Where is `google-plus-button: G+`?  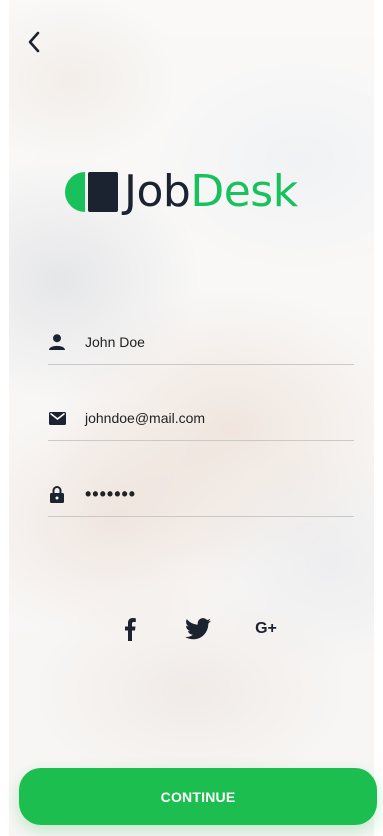
google-plus-button: G+ is located at coordinates (266, 629).